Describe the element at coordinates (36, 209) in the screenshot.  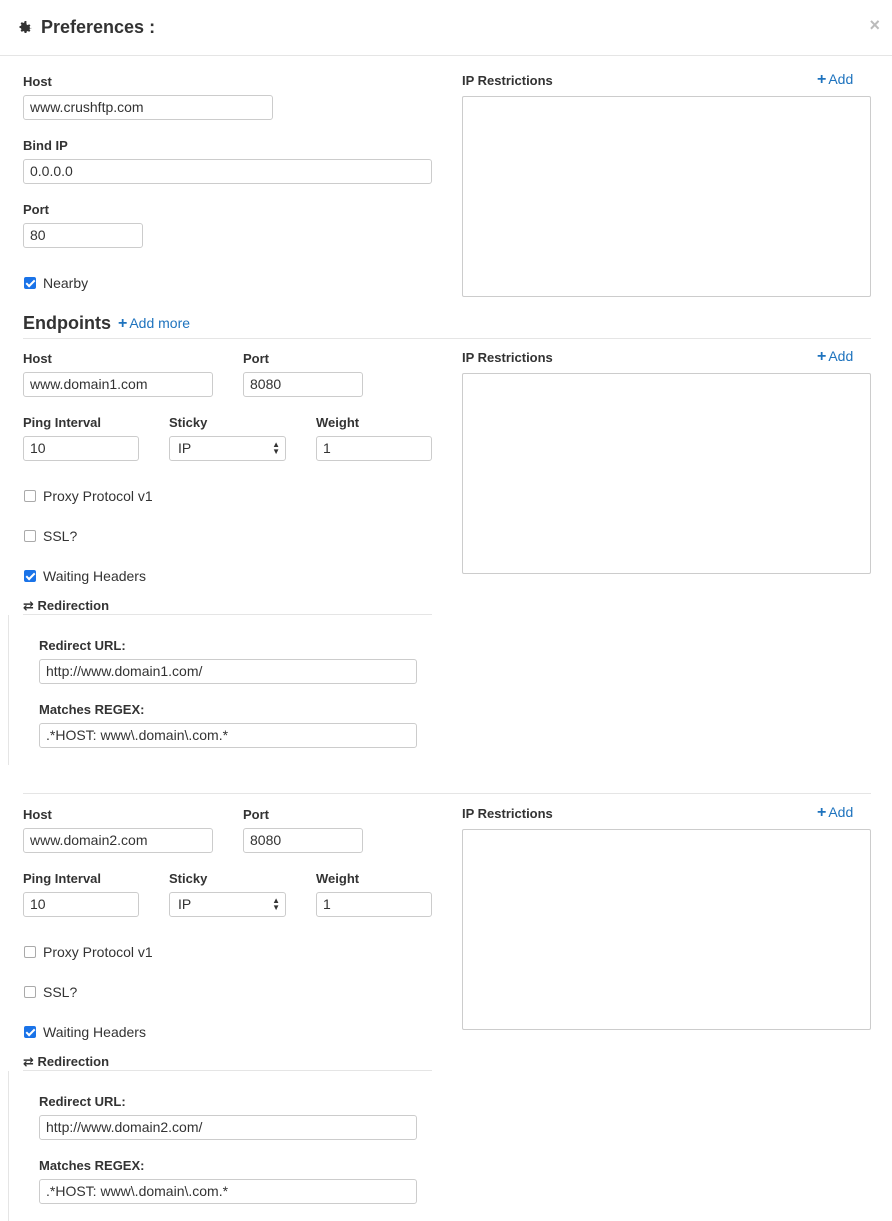
I see `port-label: Port` at that location.